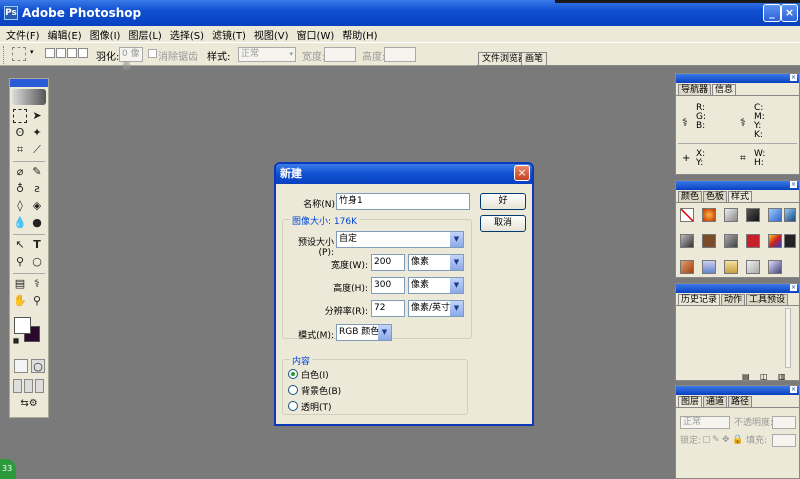 Image resolution: width=800 pixels, height=479 pixels. Describe the element at coordinates (715, 196) in the screenshot. I see `tab-swatches: 色板` at that location.